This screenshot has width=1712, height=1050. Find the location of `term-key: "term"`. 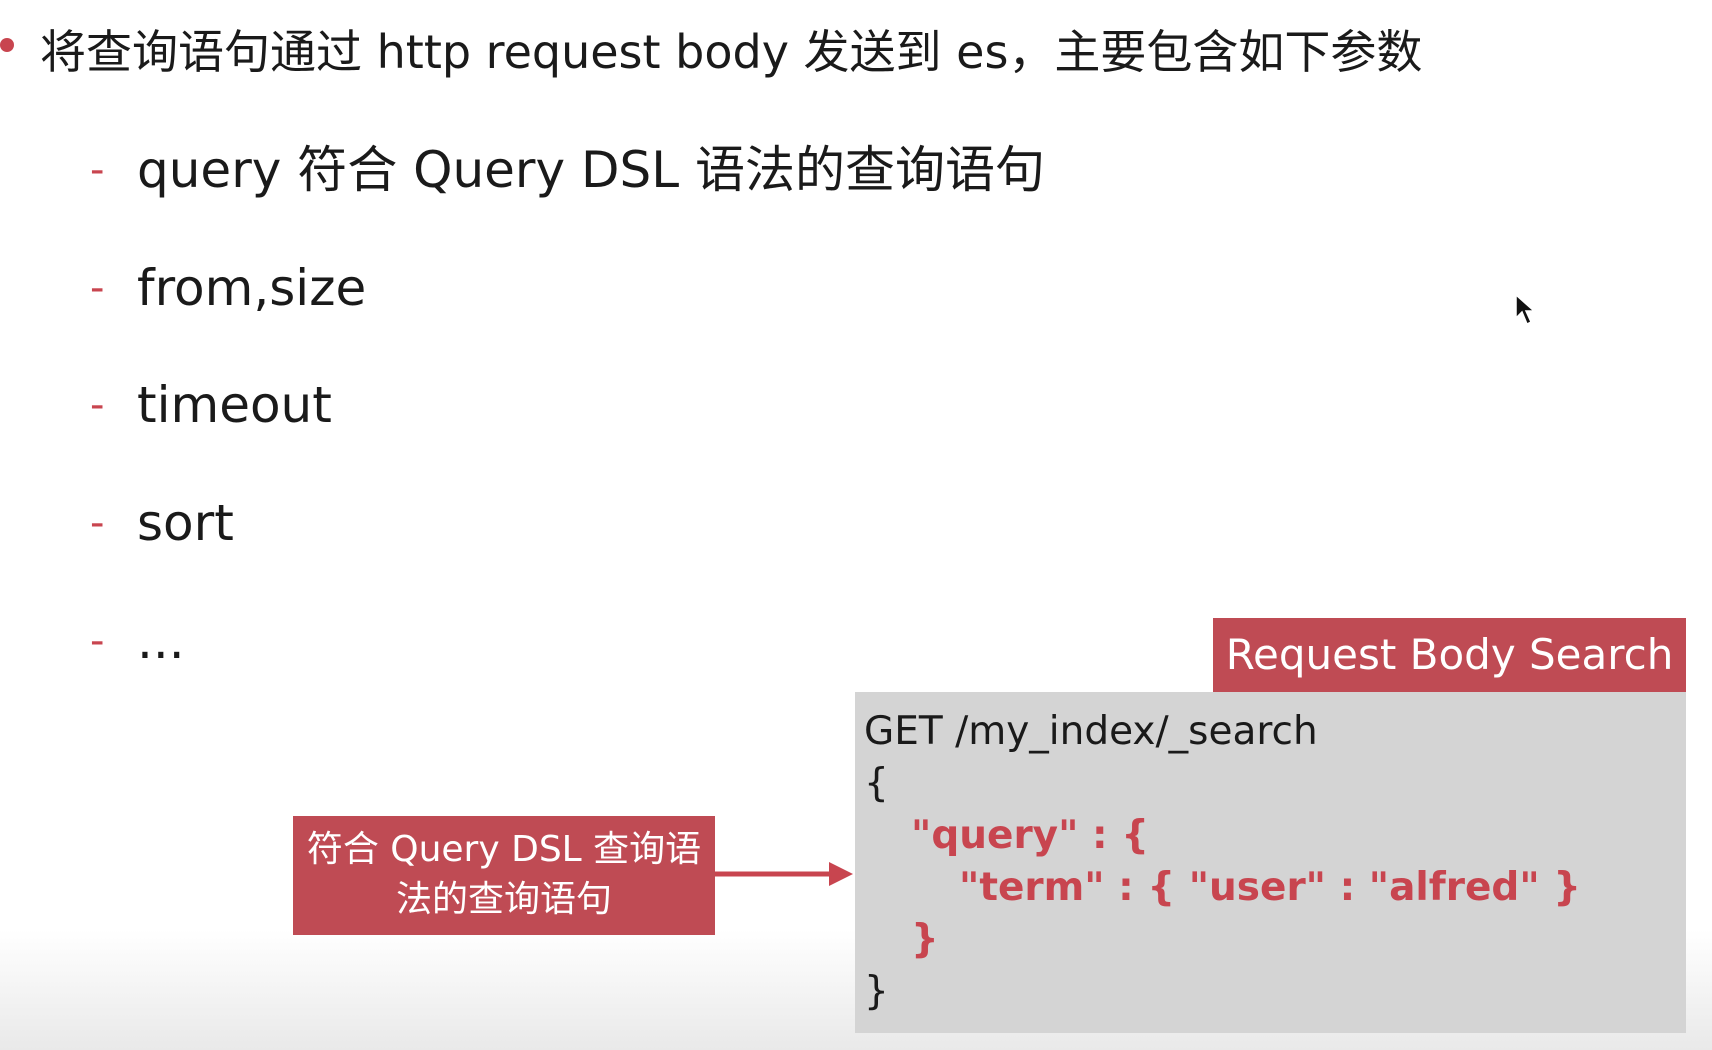

term-key: "term" is located at coordinates (1032, 887).